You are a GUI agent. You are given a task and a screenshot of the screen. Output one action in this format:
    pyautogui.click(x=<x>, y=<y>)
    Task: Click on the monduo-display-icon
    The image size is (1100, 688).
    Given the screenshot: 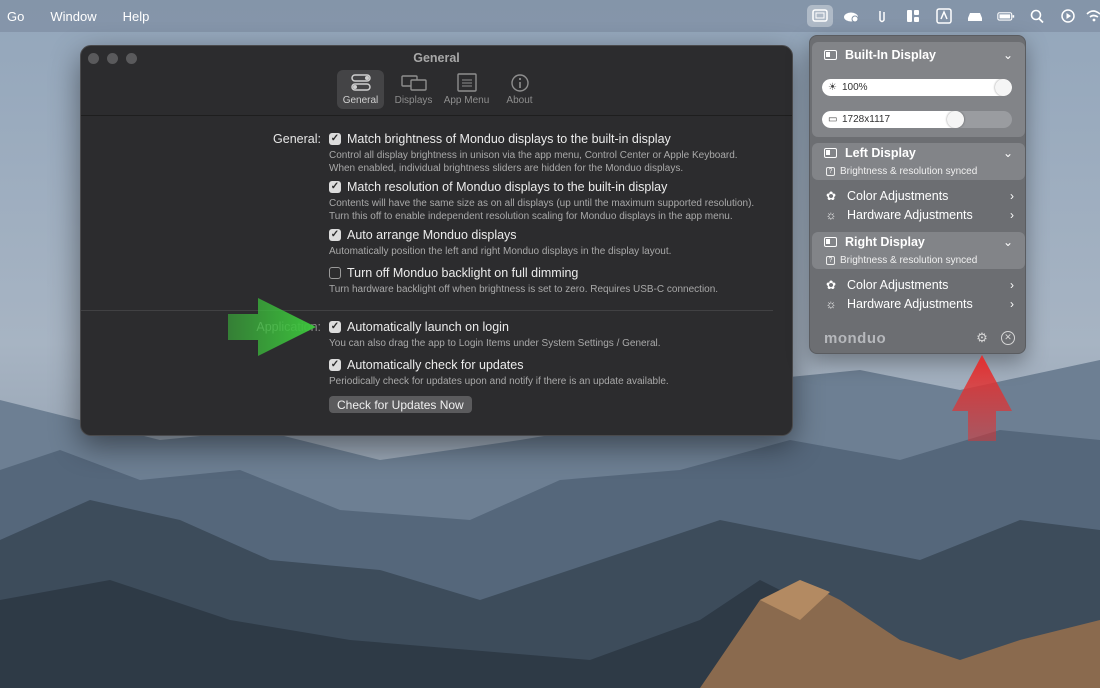 What is the action you would take?
    pyautogui.click(x=820, y=16)
    